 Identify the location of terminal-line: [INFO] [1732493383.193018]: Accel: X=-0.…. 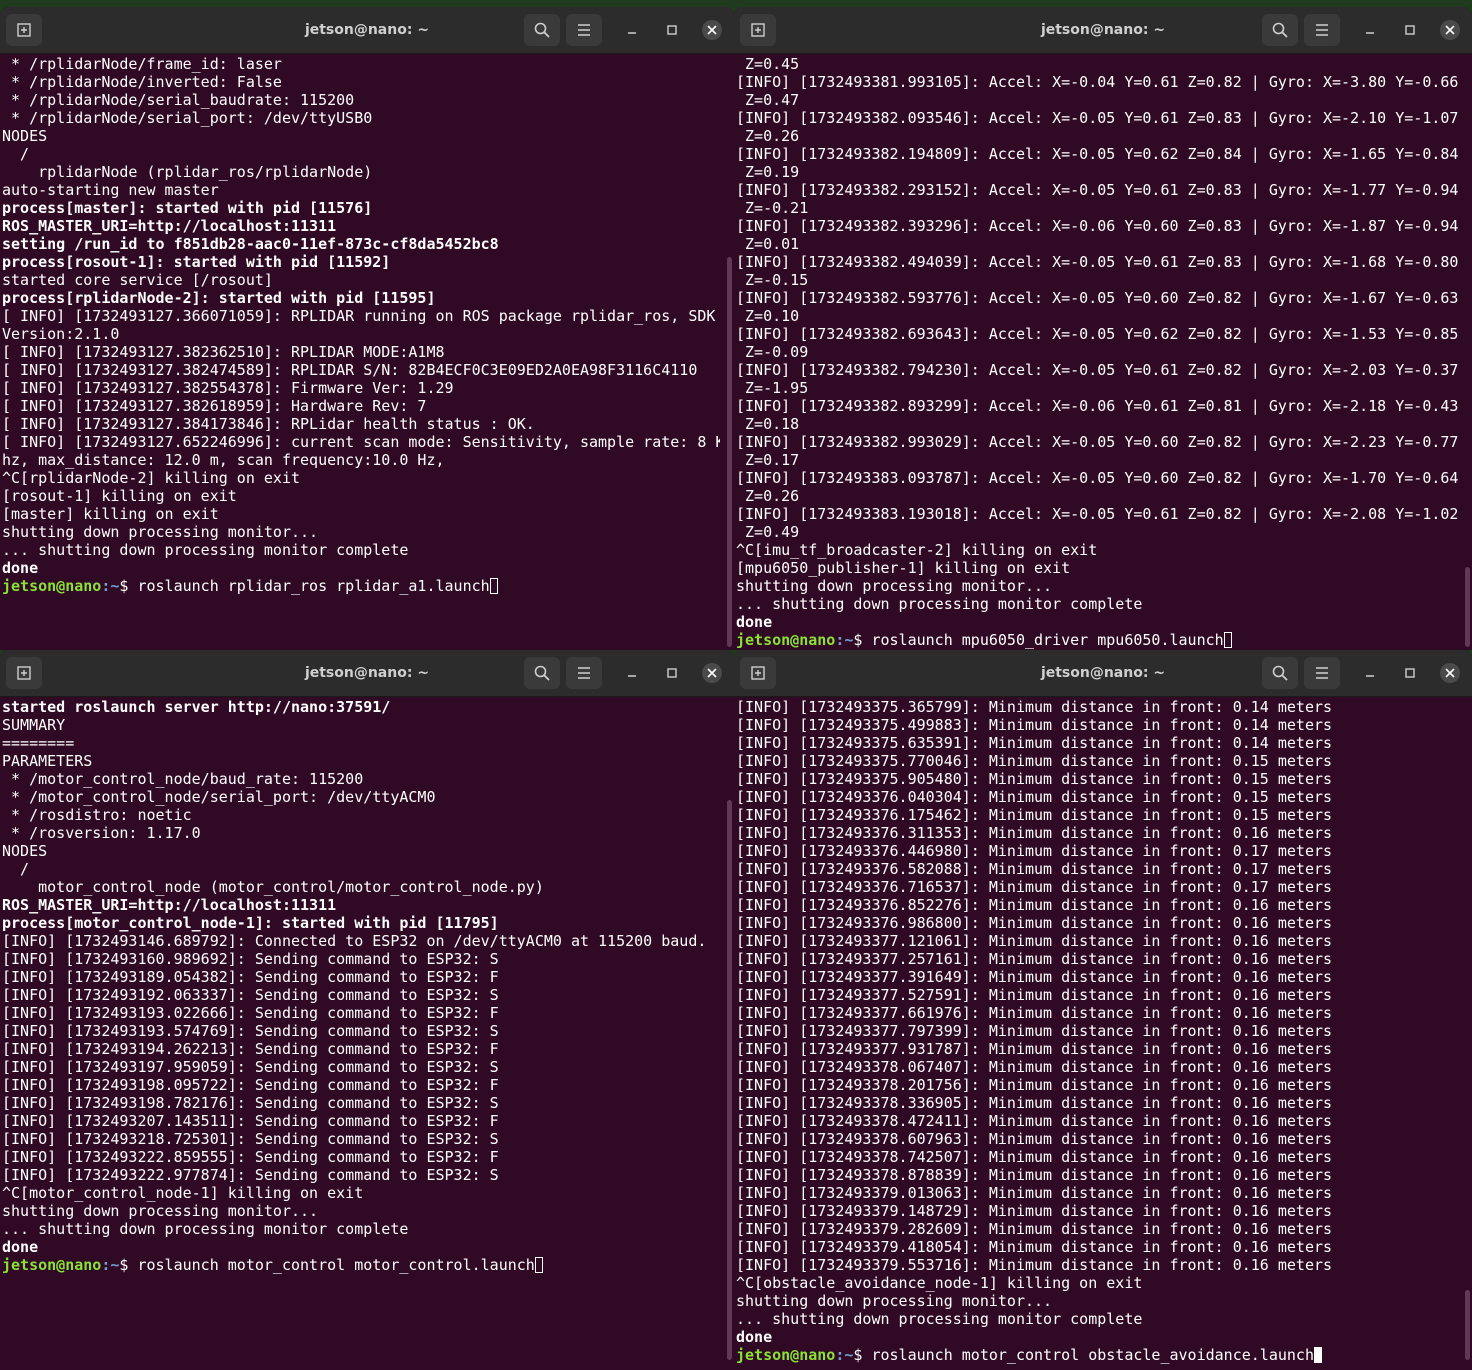
(1097, 514).